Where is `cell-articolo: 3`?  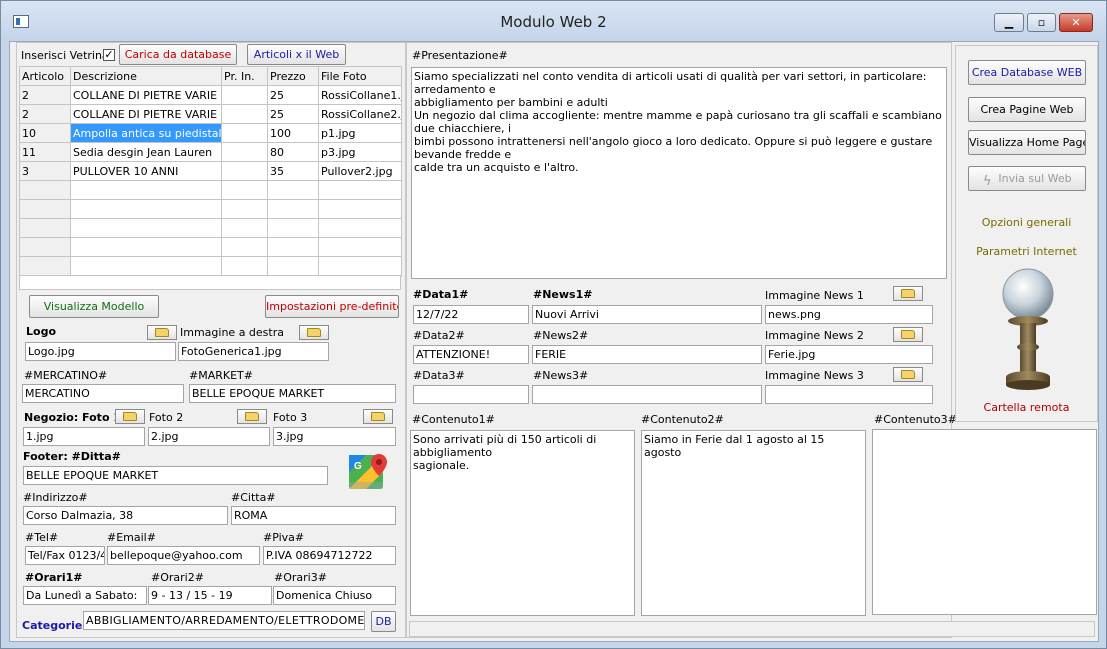 cell-articolo: 3 is located at coordinates (45, 171).